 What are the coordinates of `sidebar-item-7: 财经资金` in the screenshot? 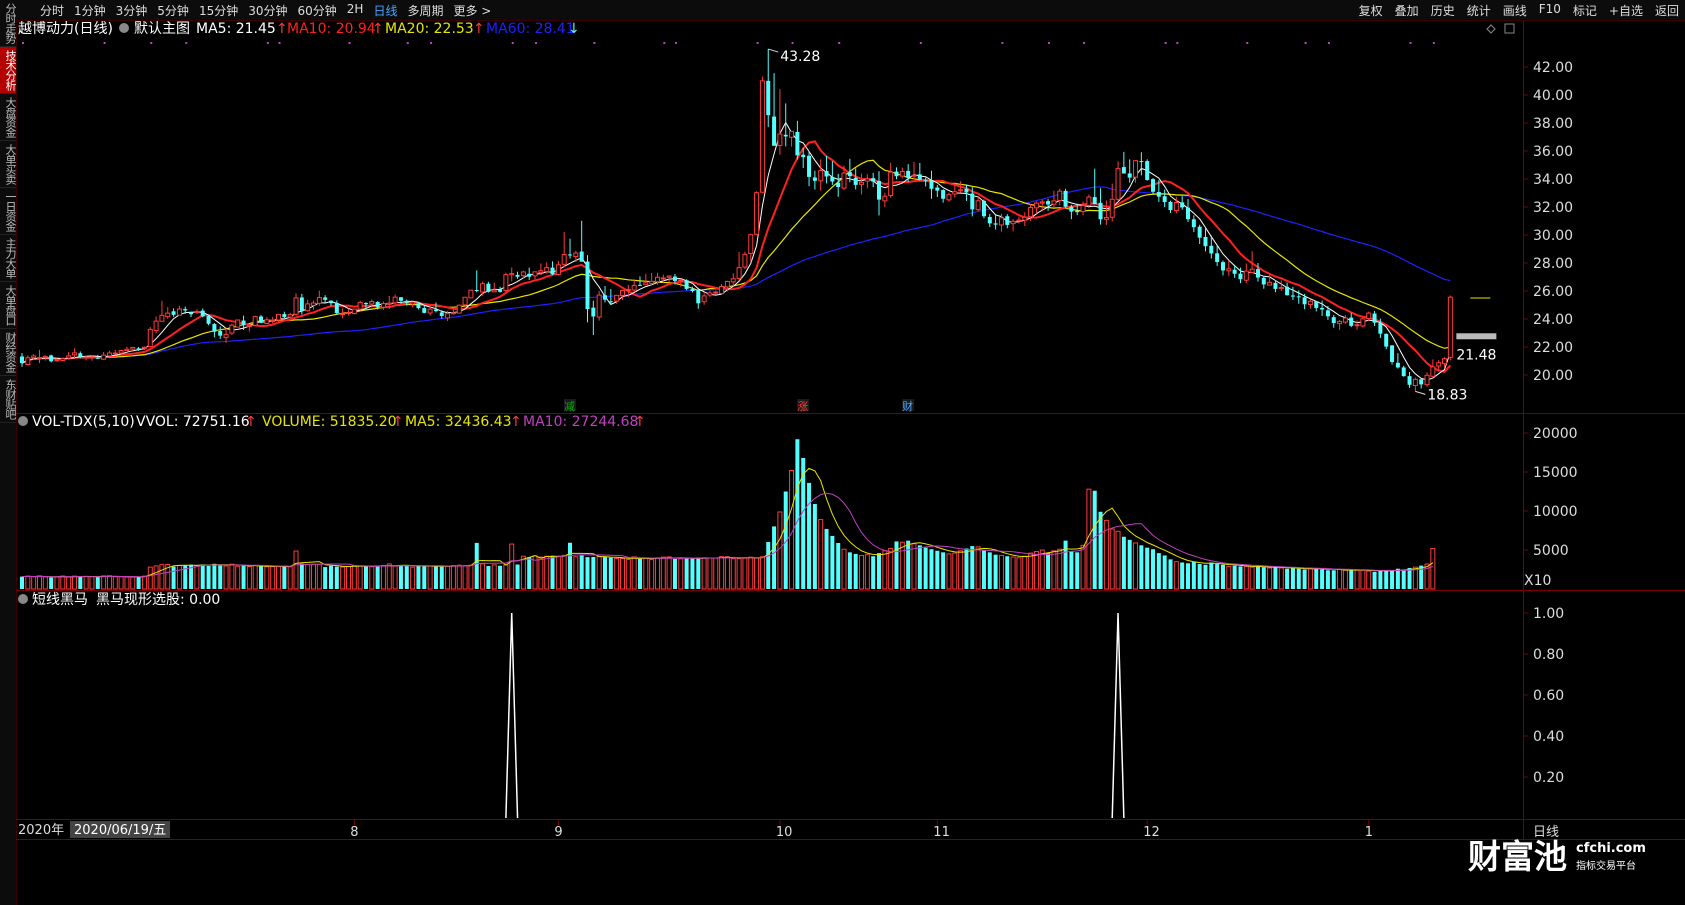 It's located at (8, 352).